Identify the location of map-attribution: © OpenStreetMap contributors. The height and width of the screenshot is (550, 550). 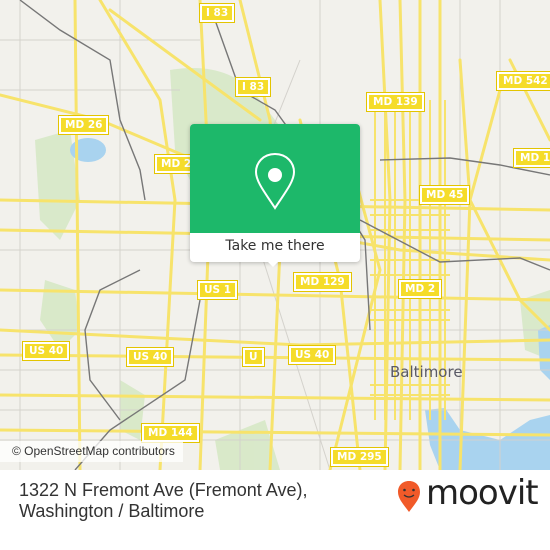
(91, 451).